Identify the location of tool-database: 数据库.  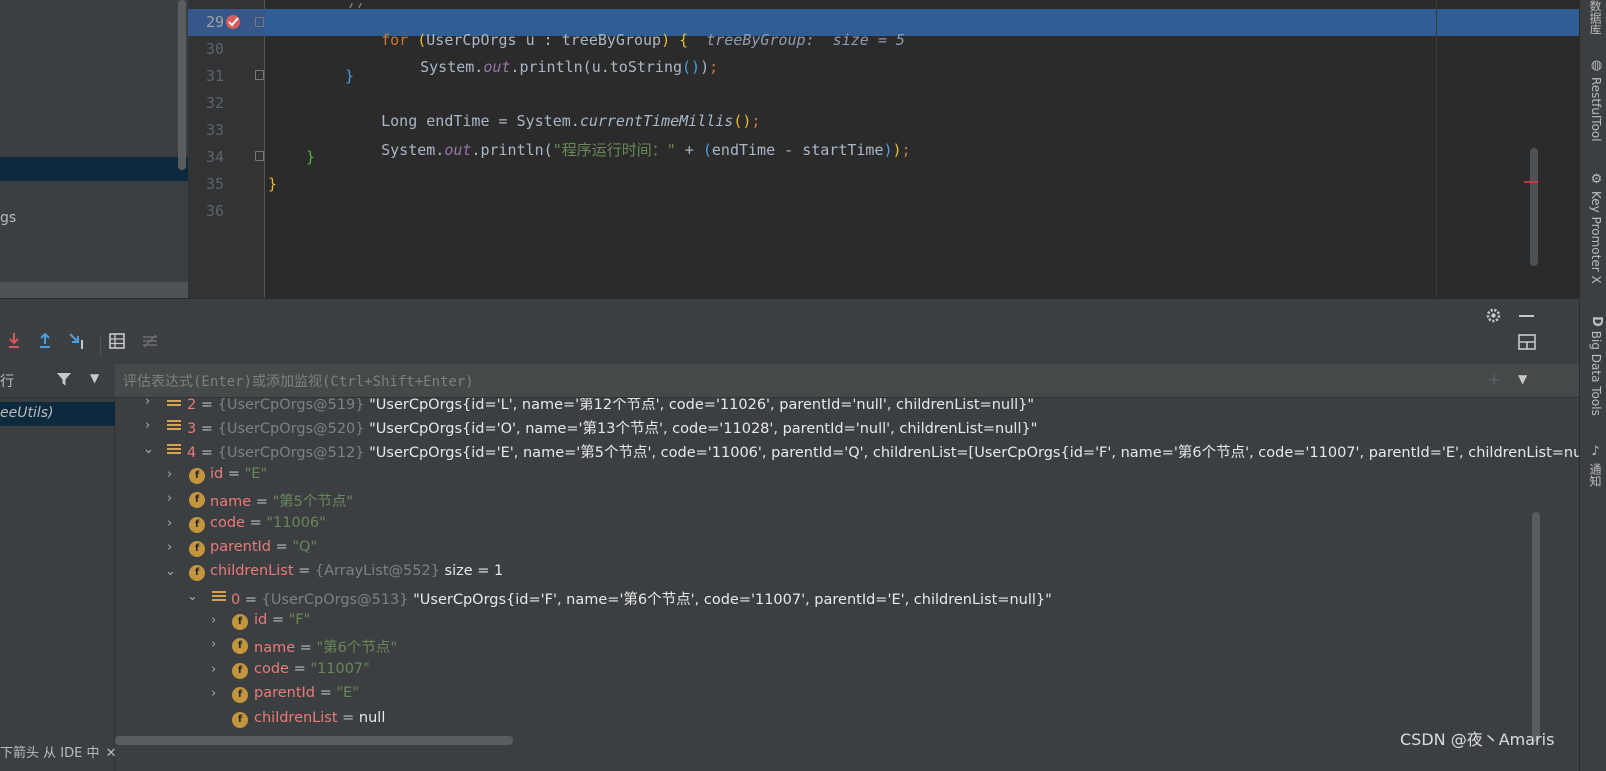
(1594, 17).